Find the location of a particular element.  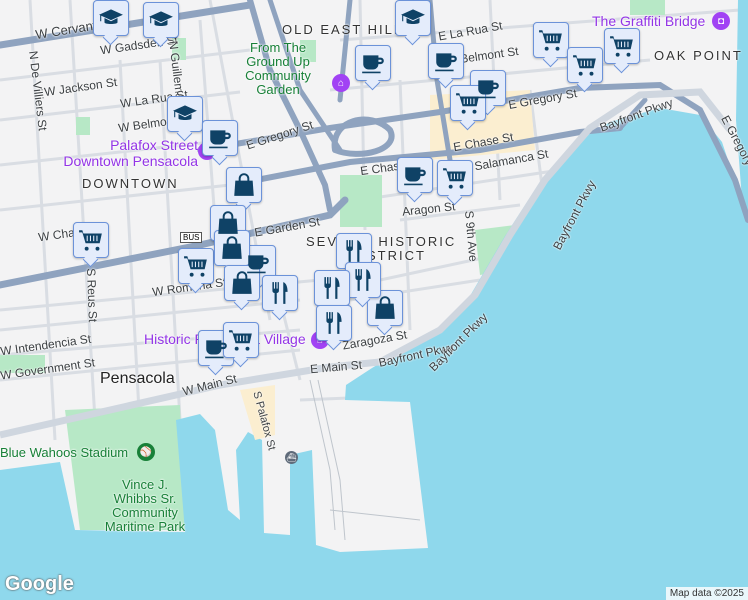

poi-label: Palafox Street Downtown Pensacola is located at coordinates (130, 153).